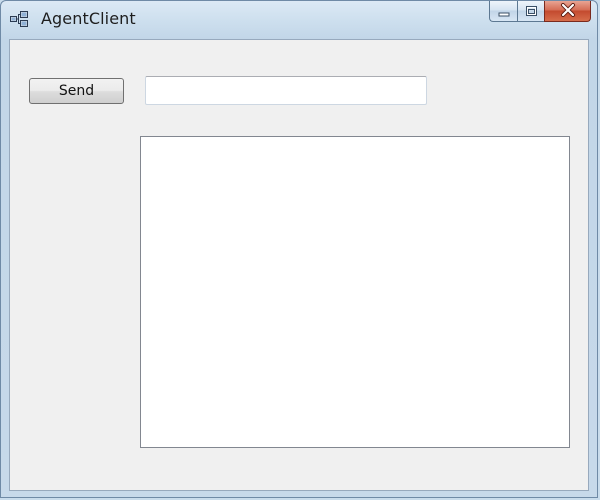 The image size is (600, 500). What do you see at coordinates (76, 91) in the screenshot?
I see `send-button: Send` at bounding box center [76, 91].